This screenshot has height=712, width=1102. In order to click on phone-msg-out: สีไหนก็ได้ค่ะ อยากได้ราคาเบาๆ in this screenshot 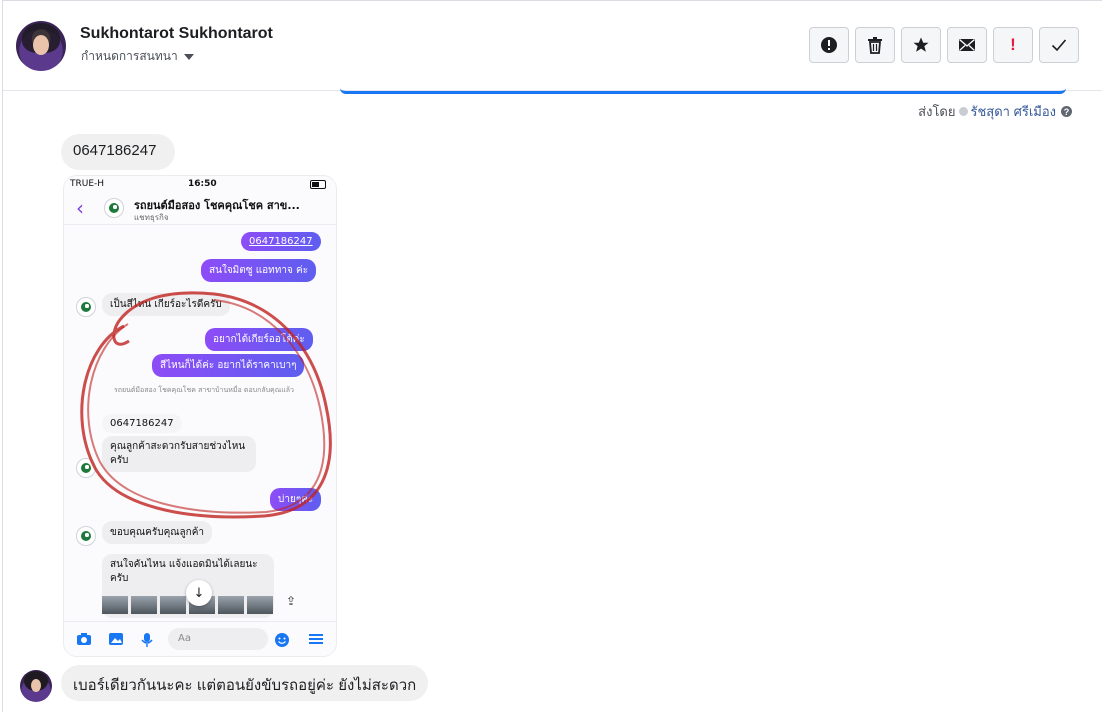, I will do `click(228, 365)`.